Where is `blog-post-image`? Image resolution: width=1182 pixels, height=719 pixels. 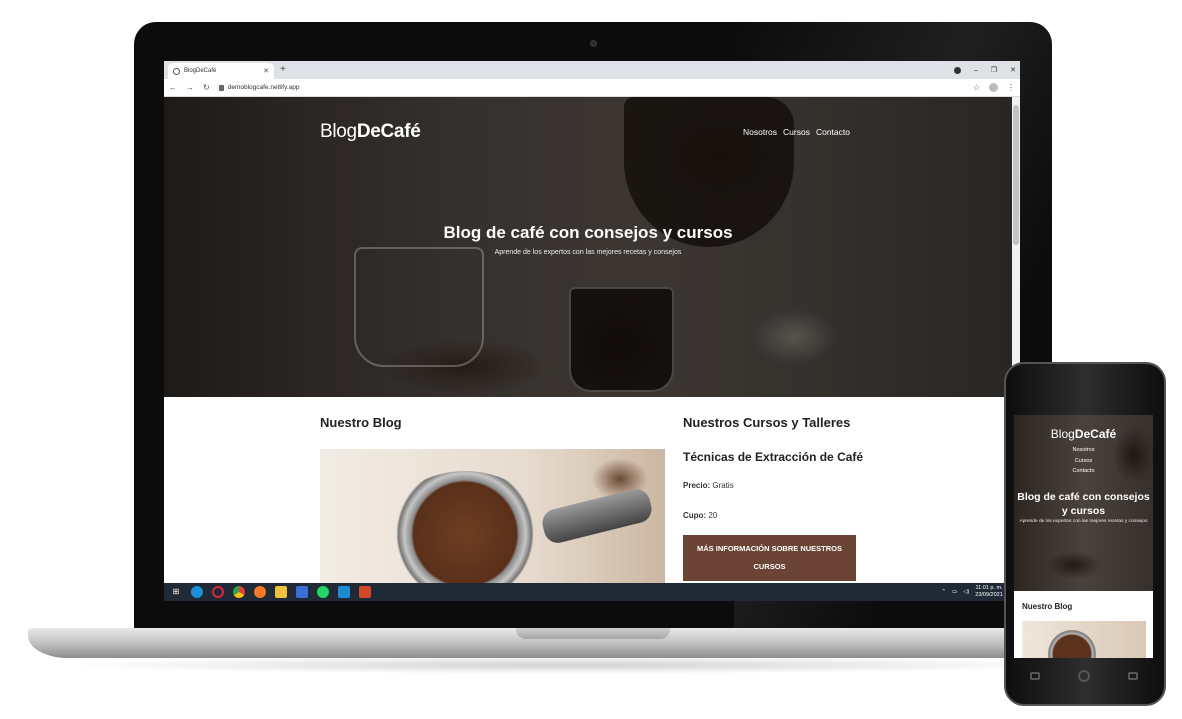
blog-post-image is located at coordinates (492, 516).